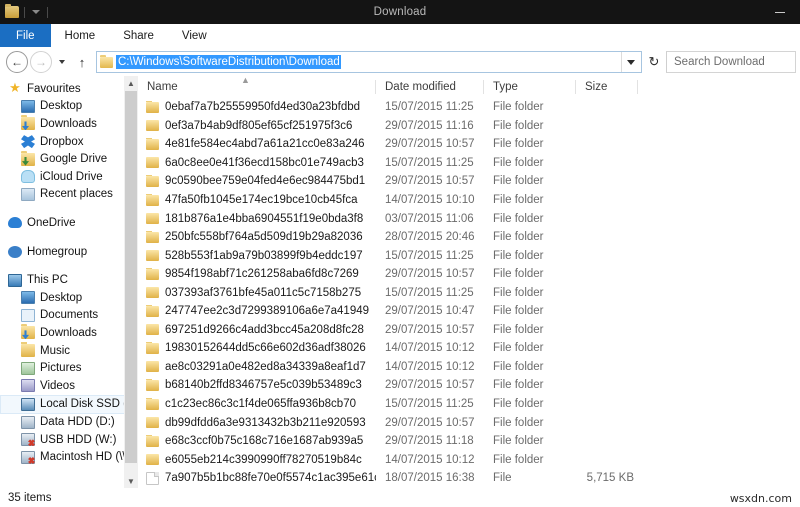  What do you see at coordinates (69, 368) in the screenshot?
I see `sidebar-item-pictures: Pictures` at bounding box center [69, 368].